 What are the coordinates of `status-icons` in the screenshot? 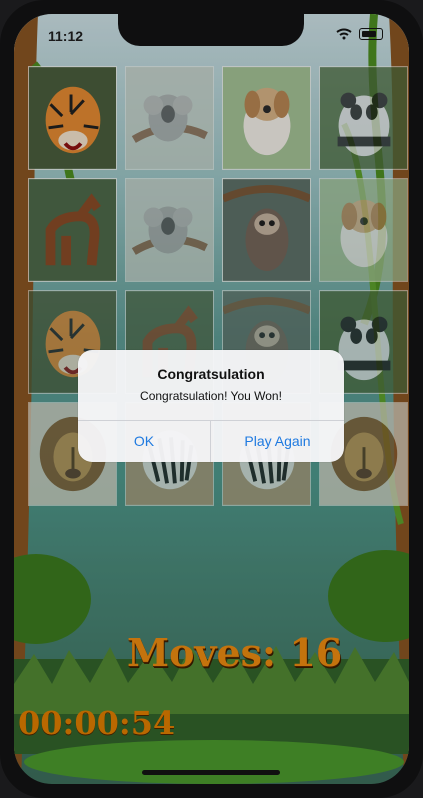 It's located at (359, 34).